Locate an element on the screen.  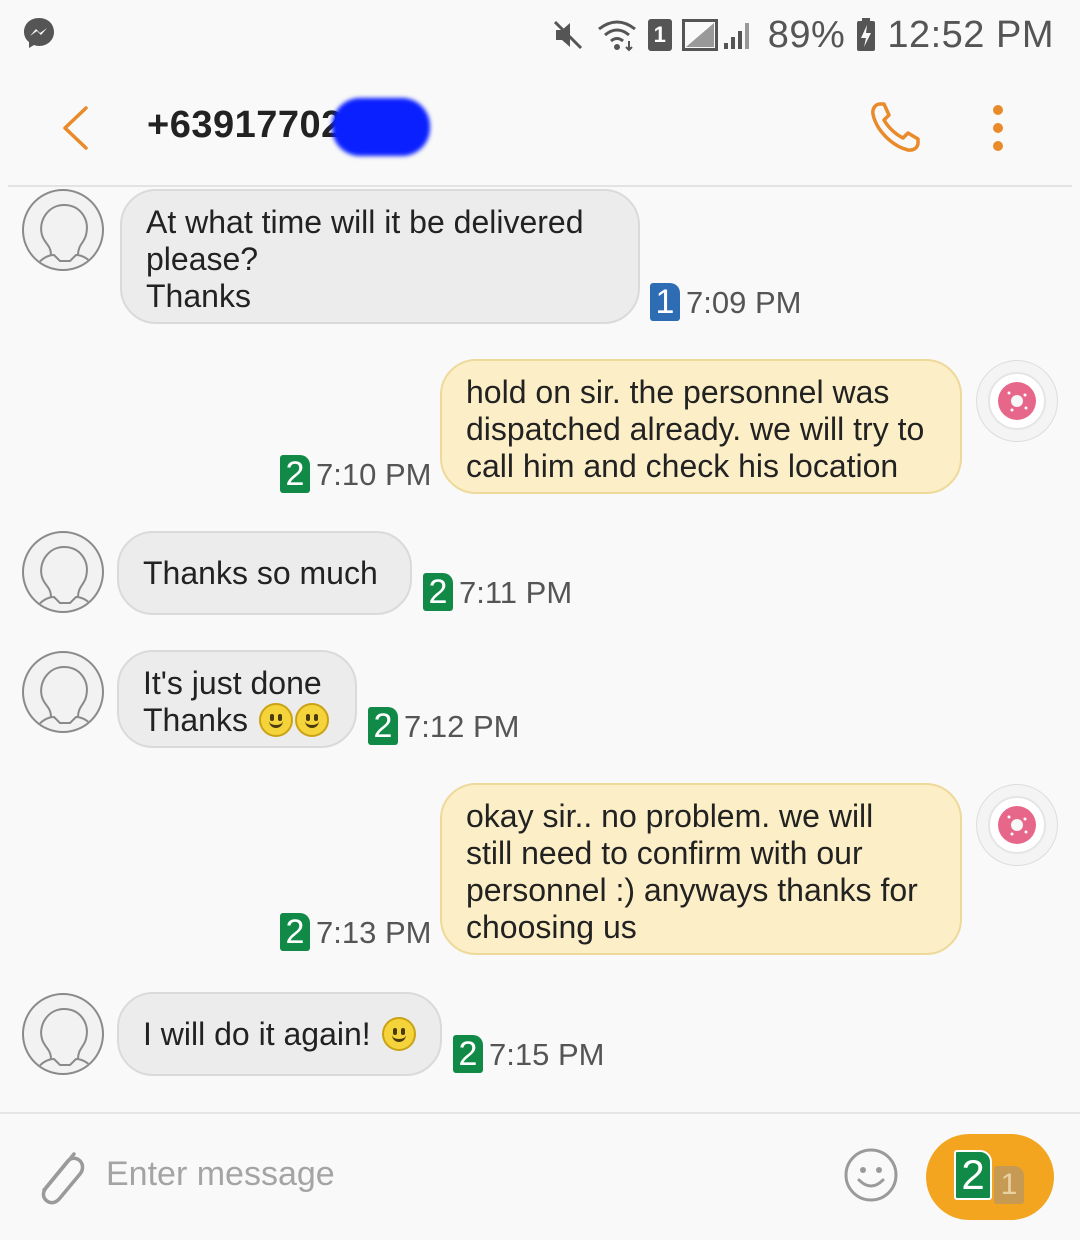
message-time: 7:11 PM is located at coordinates (516, 592).